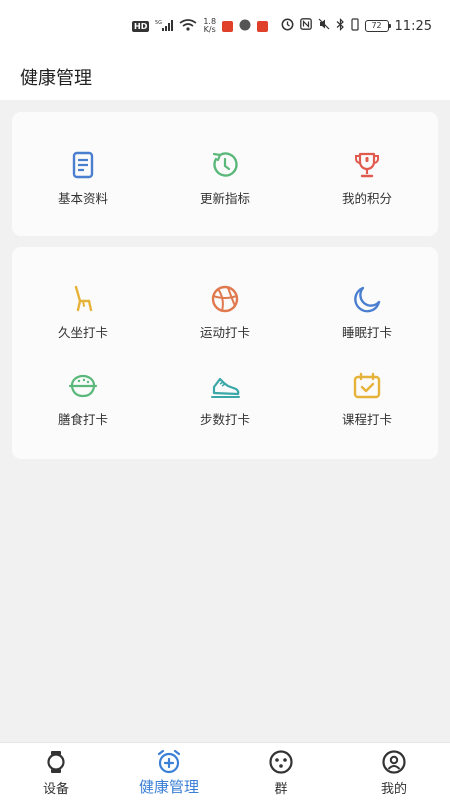 The image size is (450, 800). What do you see at coordinates (378, 26) in the screenshot?
I see `battery-indicator: 72` at bounding box center [378, 26].